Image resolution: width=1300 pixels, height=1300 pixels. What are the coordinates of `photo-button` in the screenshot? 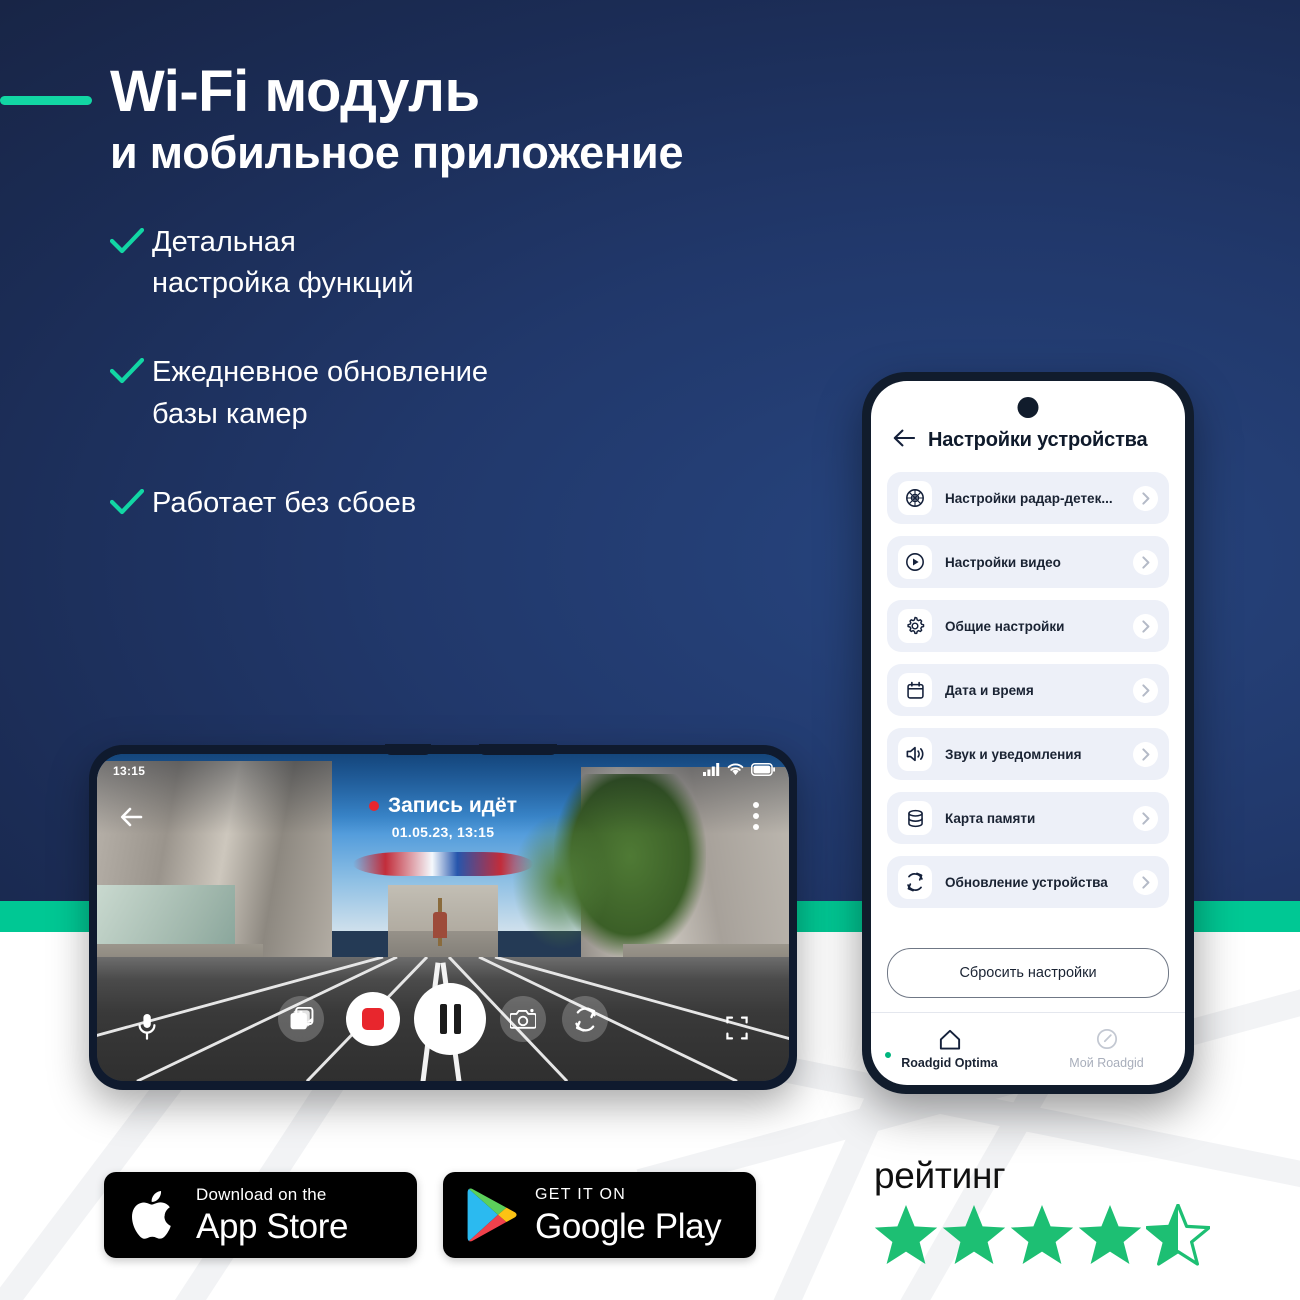 It's located at (523, 1019).